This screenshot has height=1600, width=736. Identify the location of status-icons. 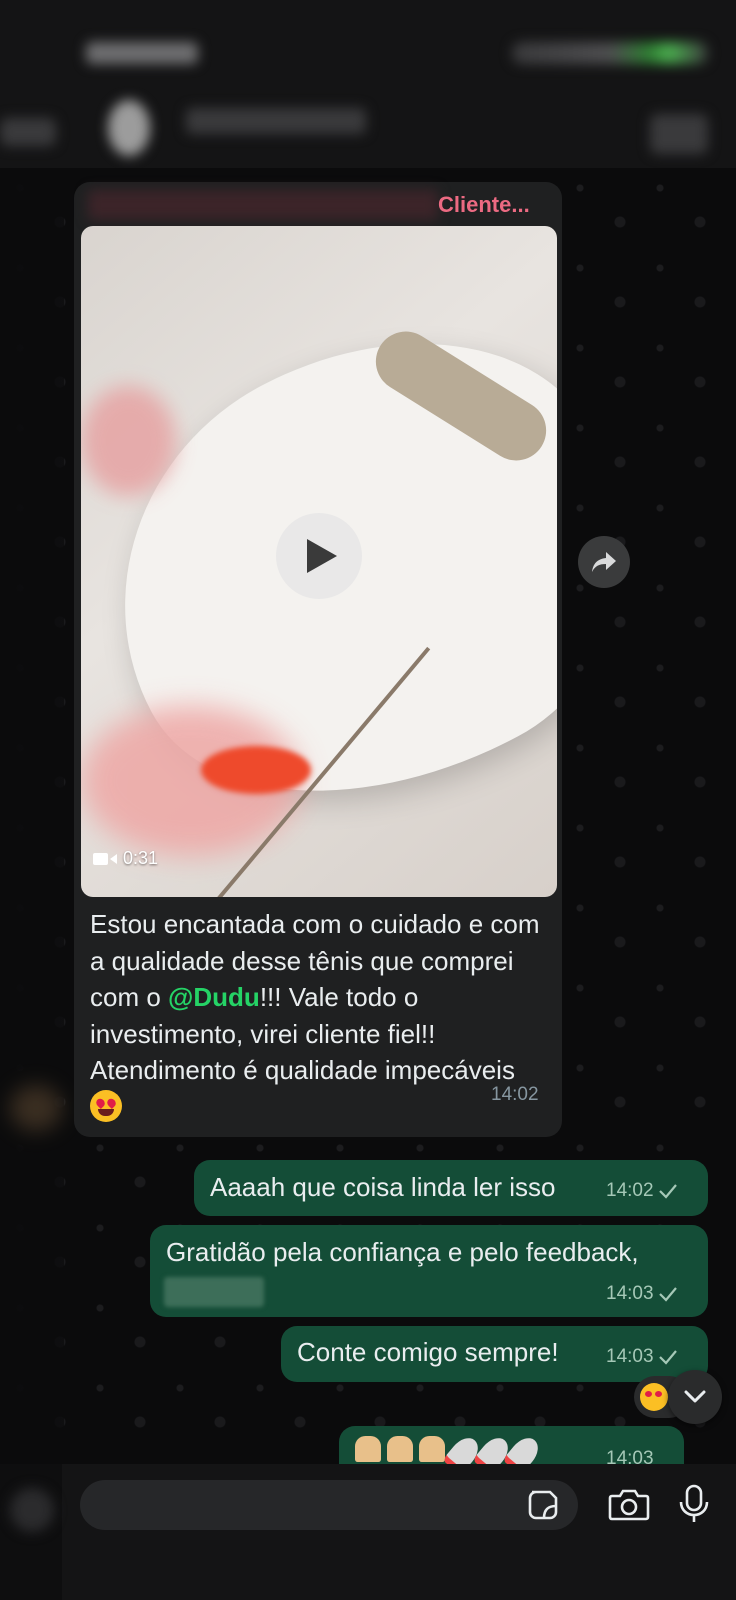
(610, 53).